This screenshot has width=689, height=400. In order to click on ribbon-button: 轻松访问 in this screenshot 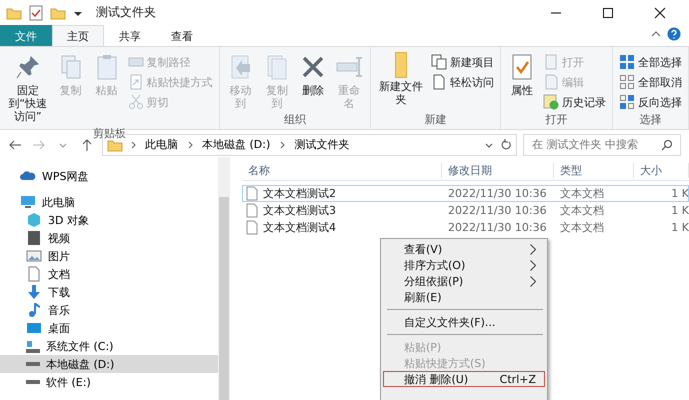, I will do `click(462, 82)`.